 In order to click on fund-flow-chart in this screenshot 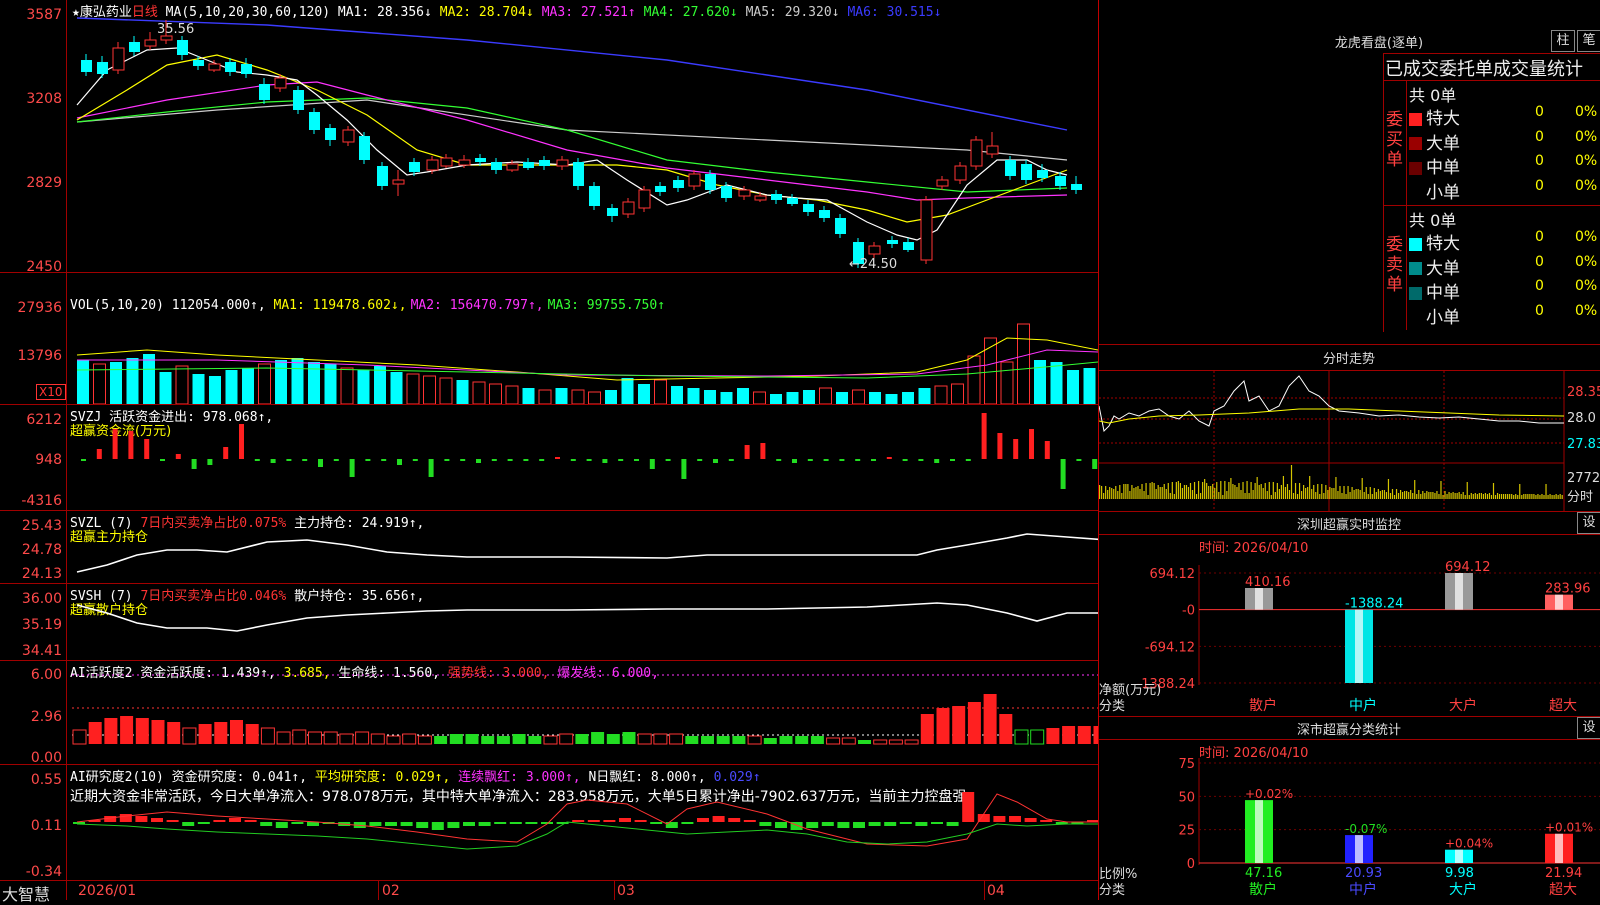, I will do `click(582, 457)`.